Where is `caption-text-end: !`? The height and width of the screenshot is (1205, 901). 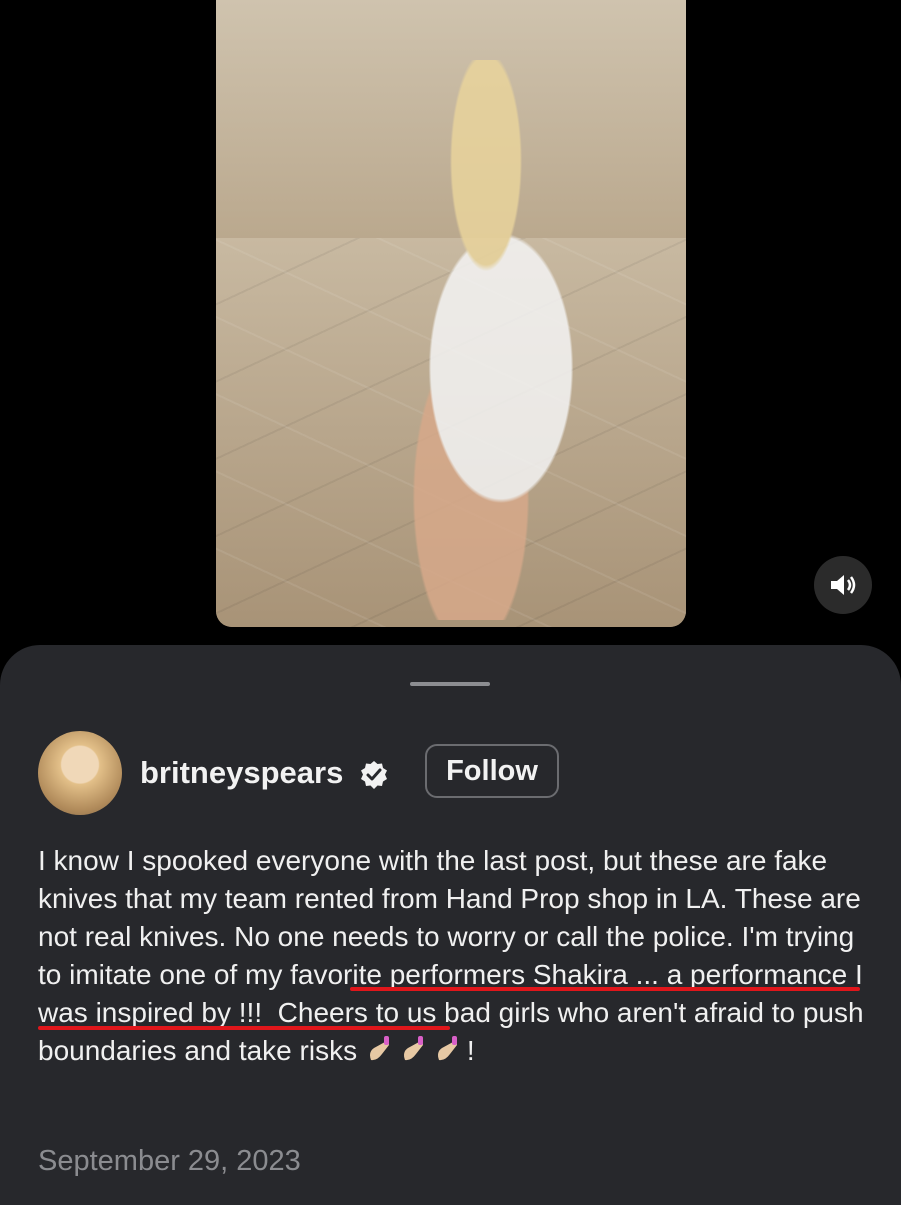 caption-text-end: ! is located at coordinates (470, 1050).